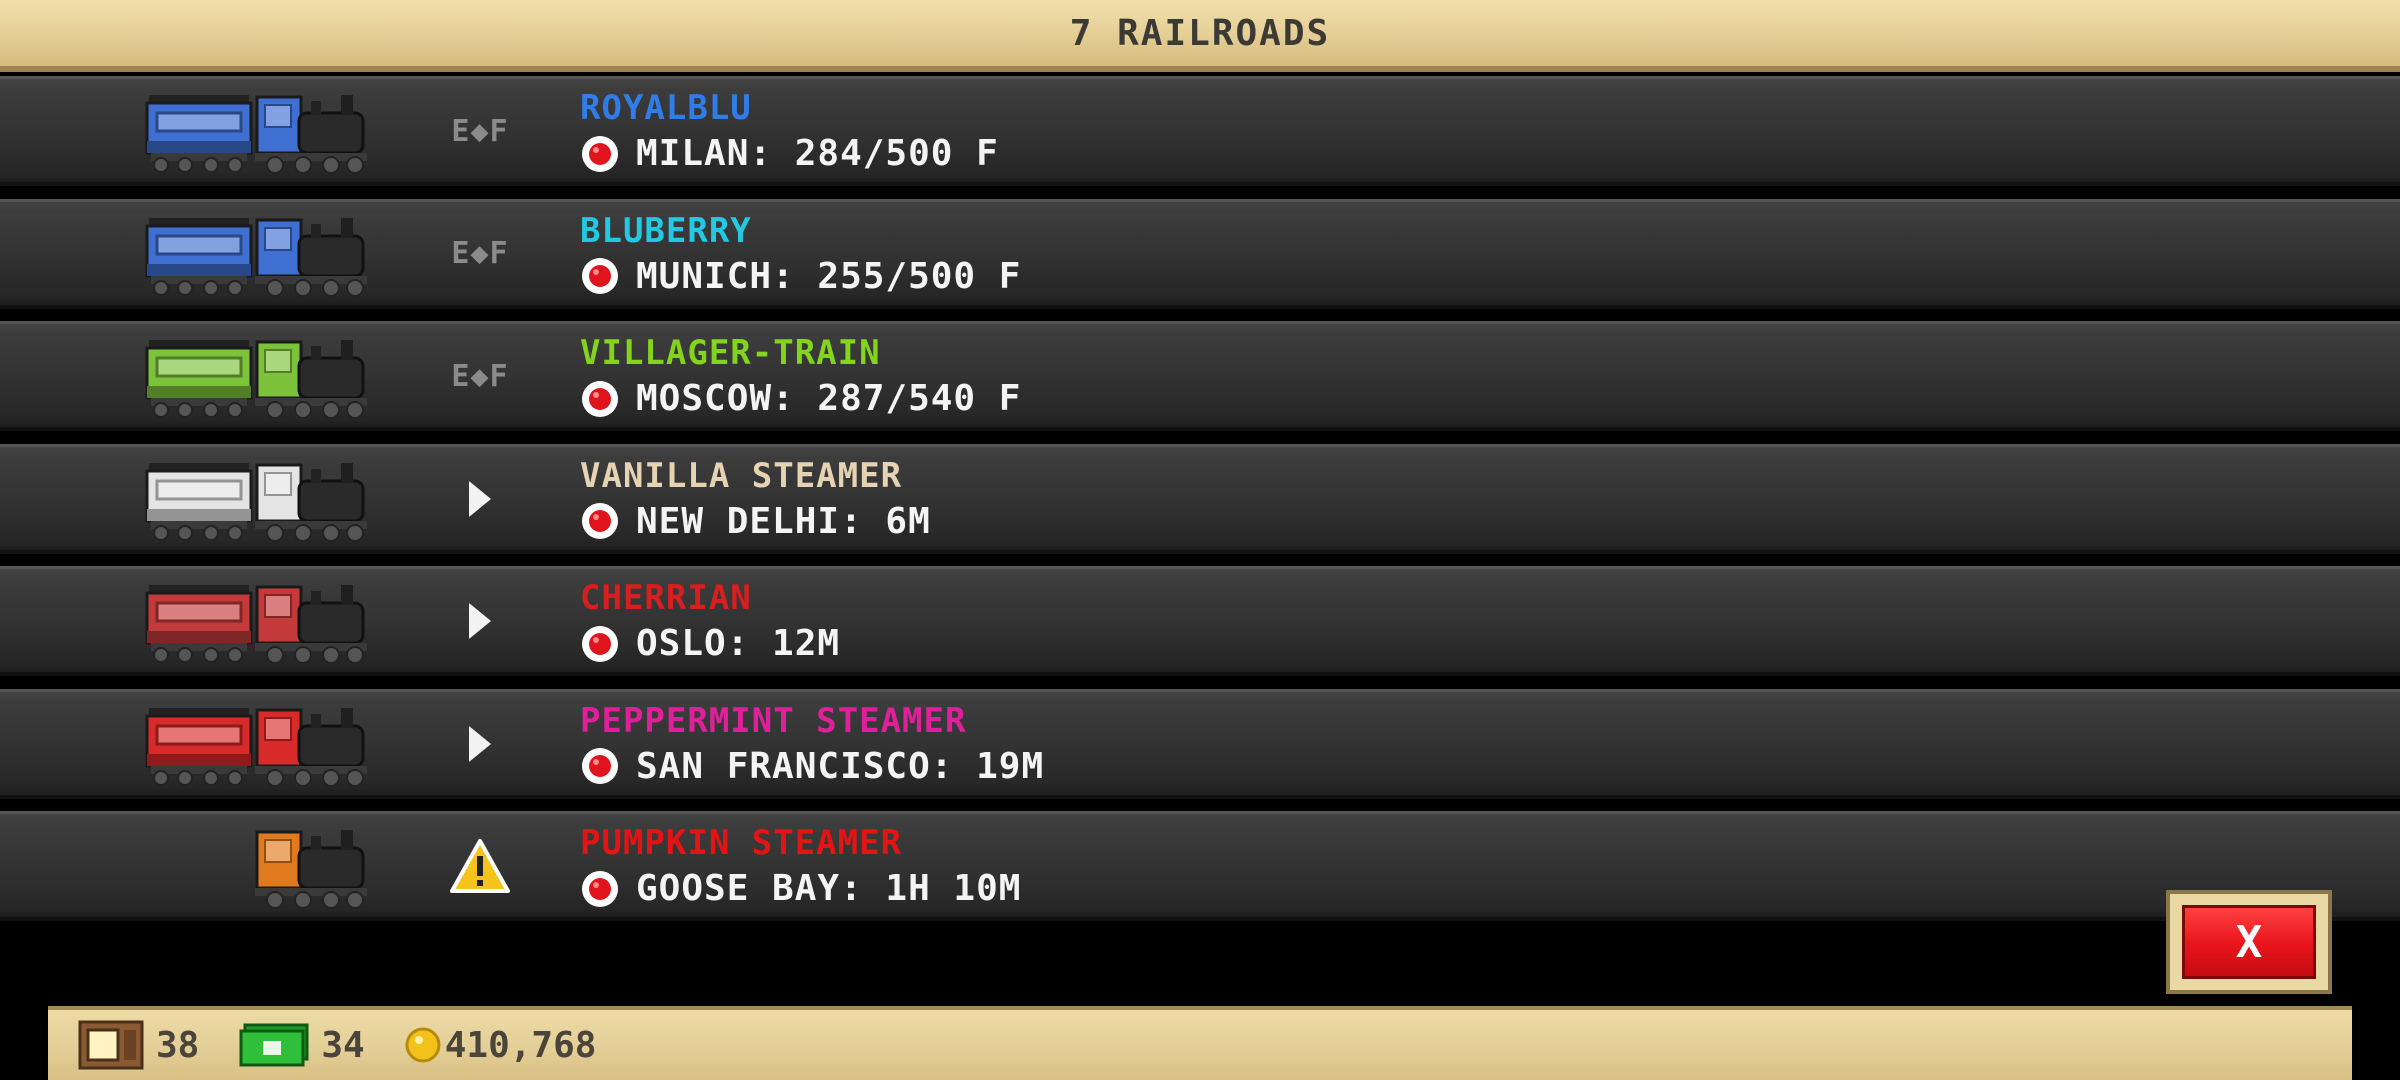 This screenshot has height=1080, width=2400. I want to click on destination: MOSCOW: 287/540 F, so click(800, 398).